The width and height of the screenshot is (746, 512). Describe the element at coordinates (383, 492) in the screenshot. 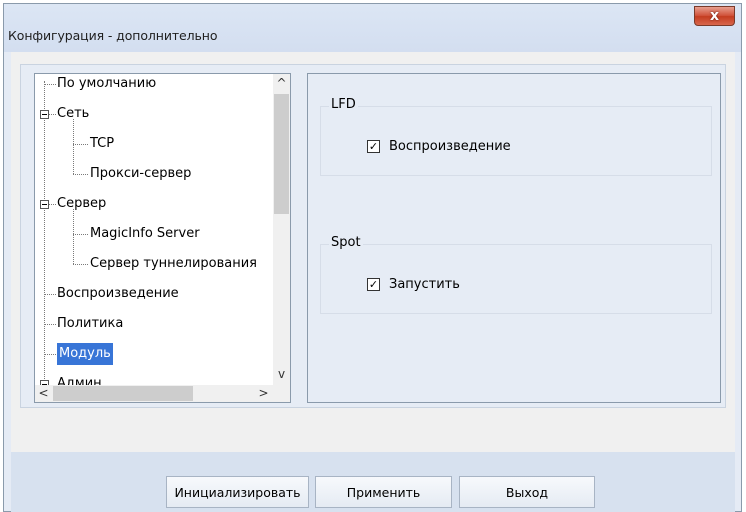

I see `apply-button: Применить` at that location.